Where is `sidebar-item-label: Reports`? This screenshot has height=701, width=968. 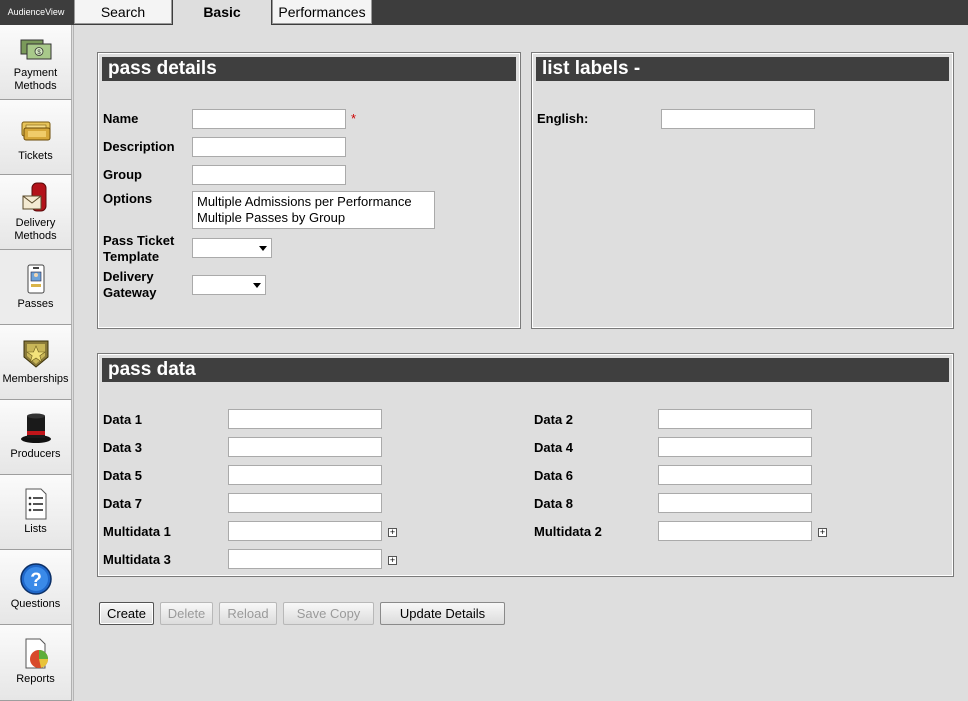
sidebar-item-label: Reports is located at coordinates (35, 679).